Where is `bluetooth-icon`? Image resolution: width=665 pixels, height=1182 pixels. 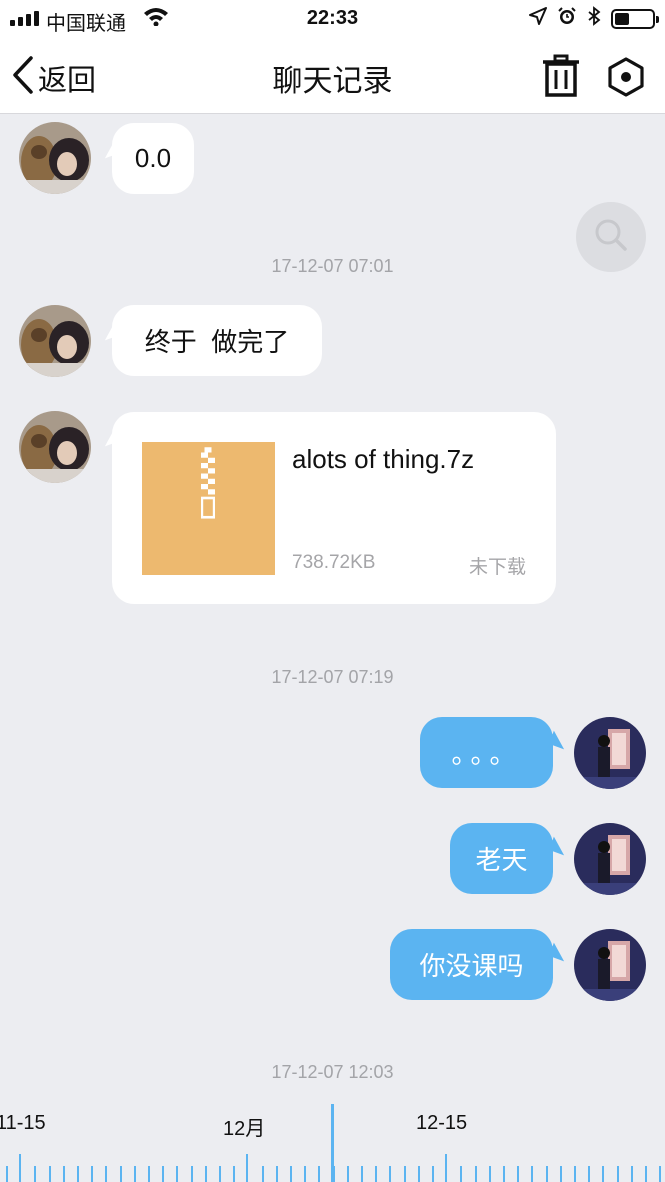
bluetooth-icon is located at coordinates (594, 19).